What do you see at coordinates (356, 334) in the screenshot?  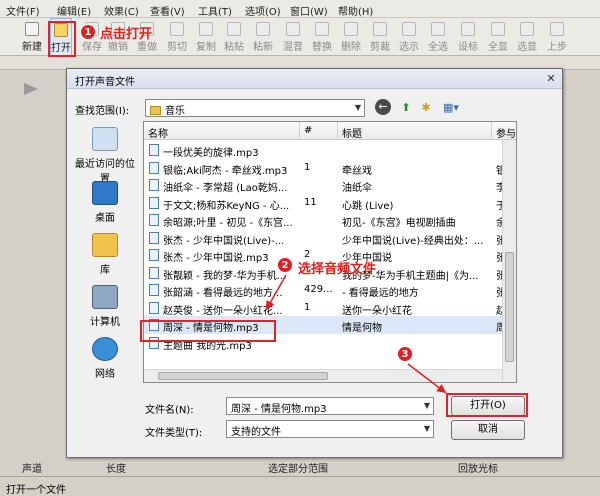 I see `callout-arrows` at bounding box center [356, 334].